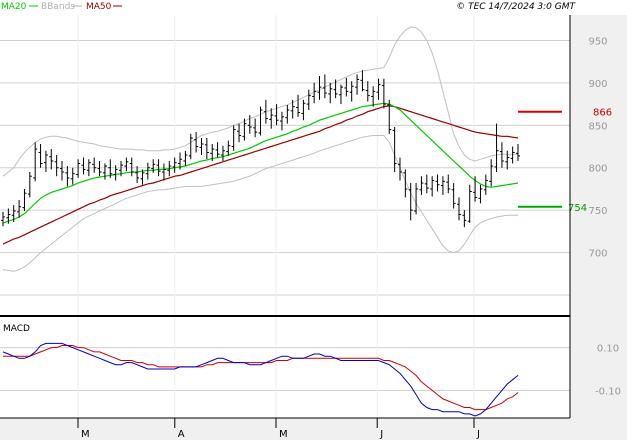 The image size is (627, 440). What do you see at coordinates (313, 429) in the screenshot?
I see `bottom-axis-bg` at bounding box center [313, 429].